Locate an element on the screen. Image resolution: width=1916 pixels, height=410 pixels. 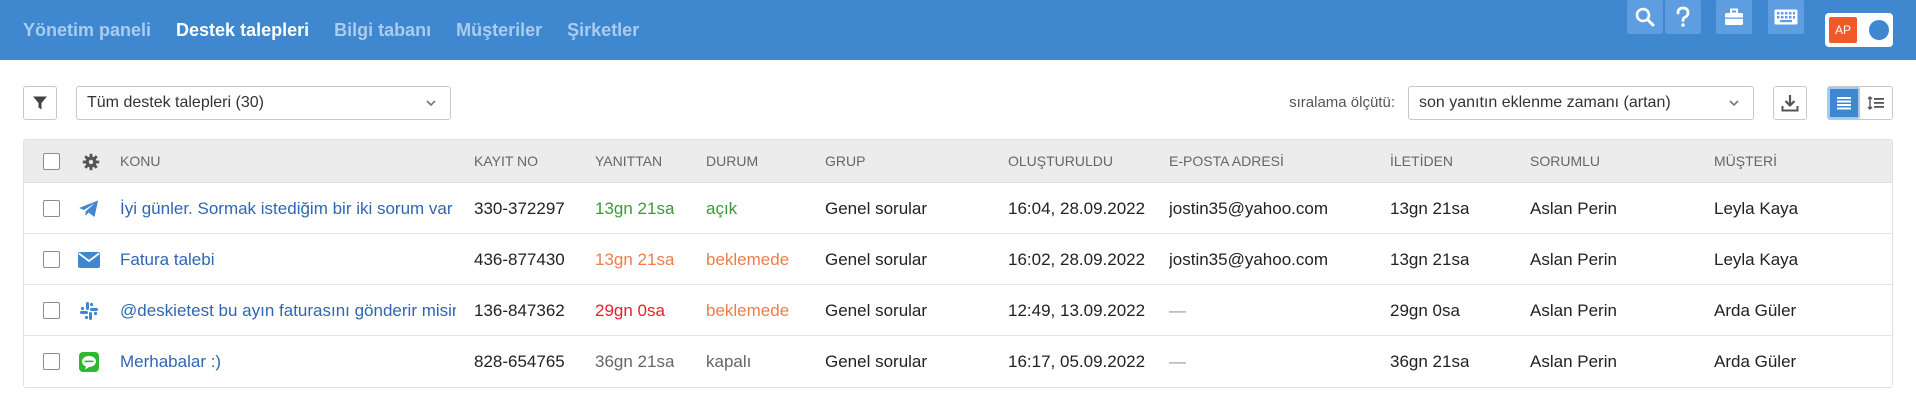
list-icon is located at coordinates (1844, 103).